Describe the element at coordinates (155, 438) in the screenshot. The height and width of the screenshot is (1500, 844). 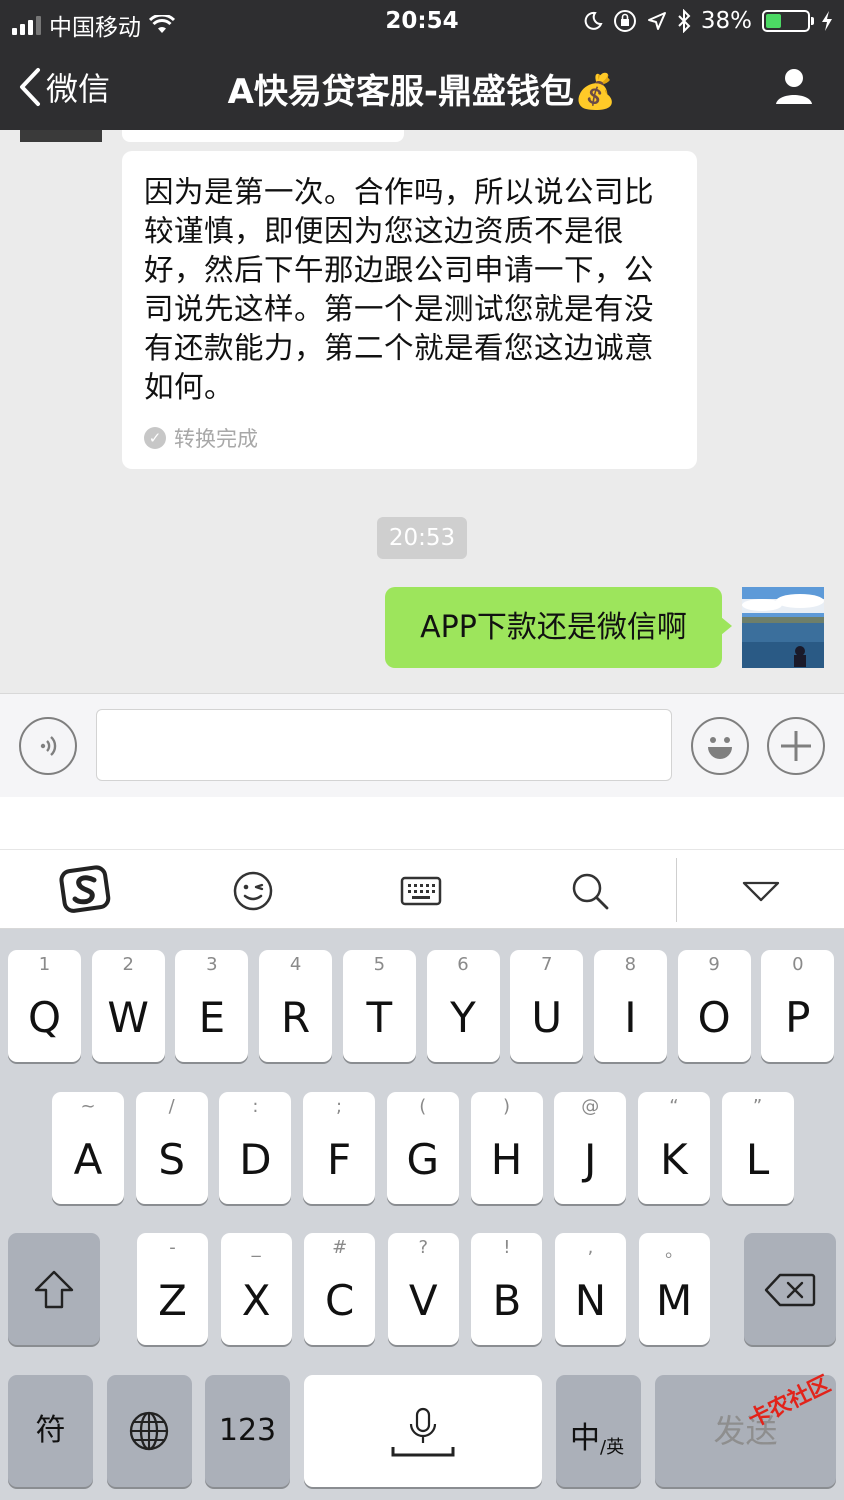
I see `check-icon: ✓` at that location.